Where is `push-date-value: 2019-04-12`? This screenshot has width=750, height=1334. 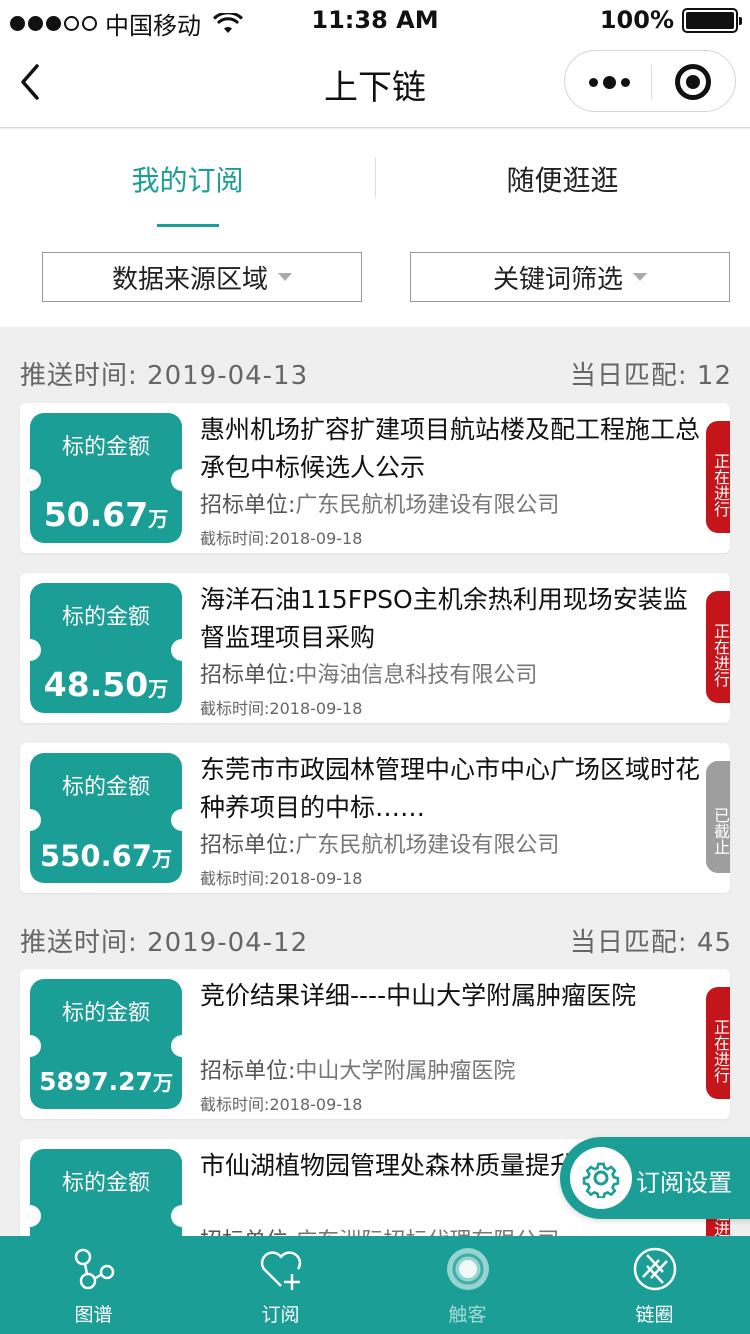
push-date-value: 2019-04-12 is located at coordinates (228, 943).